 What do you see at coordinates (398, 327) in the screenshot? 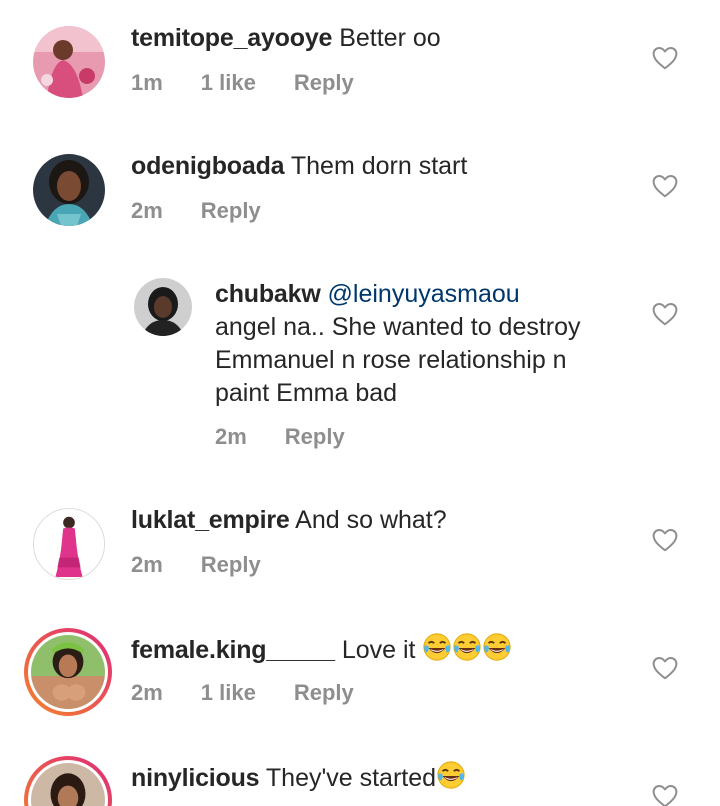
I see `comment-body-line: angel na.. She wanted to destroy` at bounding box center [398, 327].